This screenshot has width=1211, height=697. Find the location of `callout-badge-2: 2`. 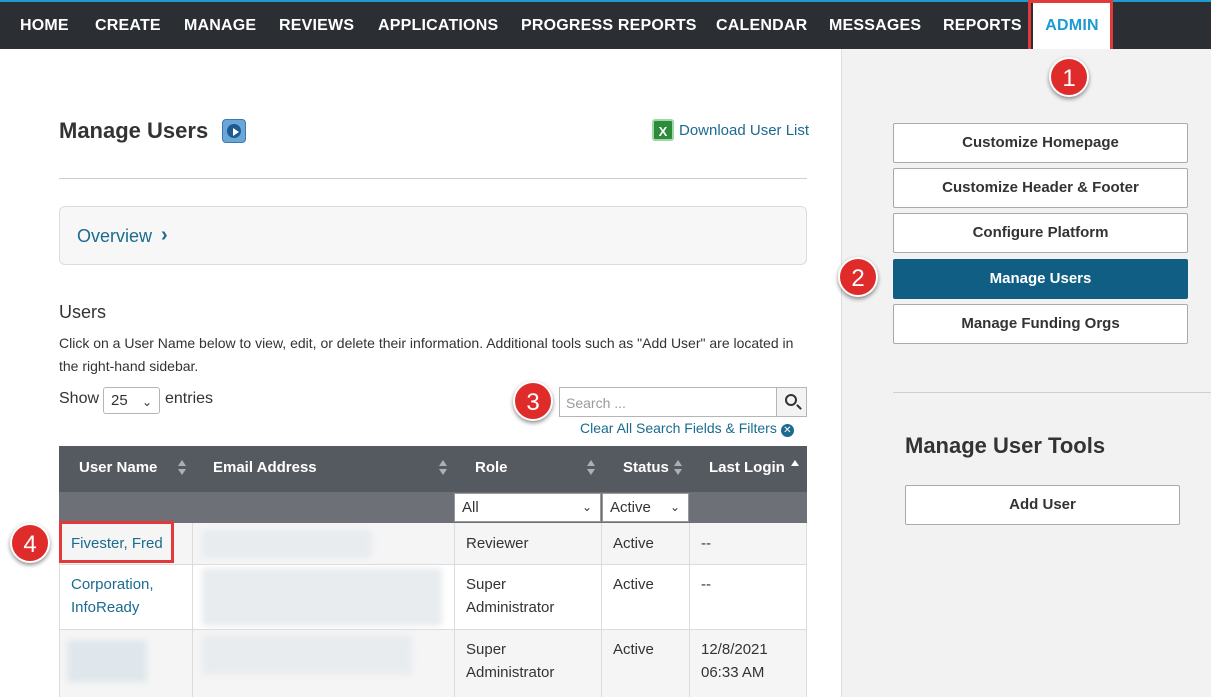

callout-badge-2: 2 is located at coordinates (858, 277).